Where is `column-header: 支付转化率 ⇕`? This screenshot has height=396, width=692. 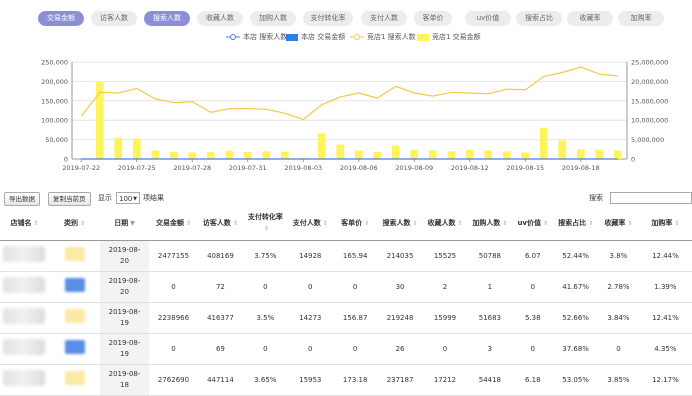 column-header: 支付转化率 ⇕ is located at coordinates (265, 223).